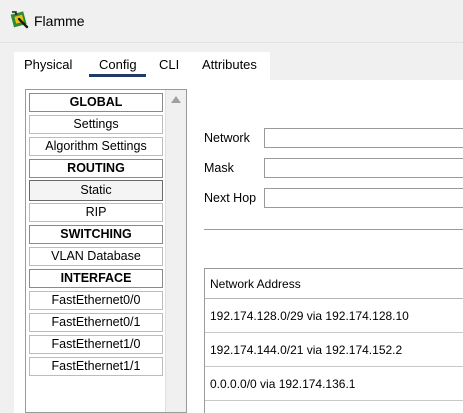  Describe the element at coordinates (96, 234) in the screenshot. I see `sidebar-header-switching: SWITCHING` at that location.